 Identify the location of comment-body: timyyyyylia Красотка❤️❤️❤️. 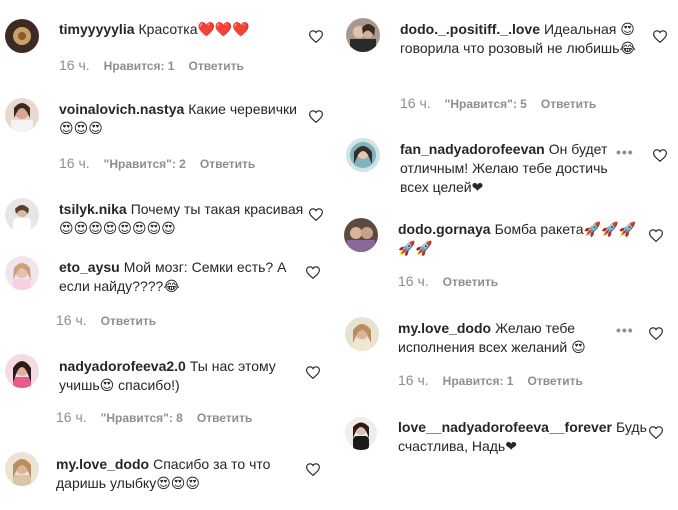
(184, 29).